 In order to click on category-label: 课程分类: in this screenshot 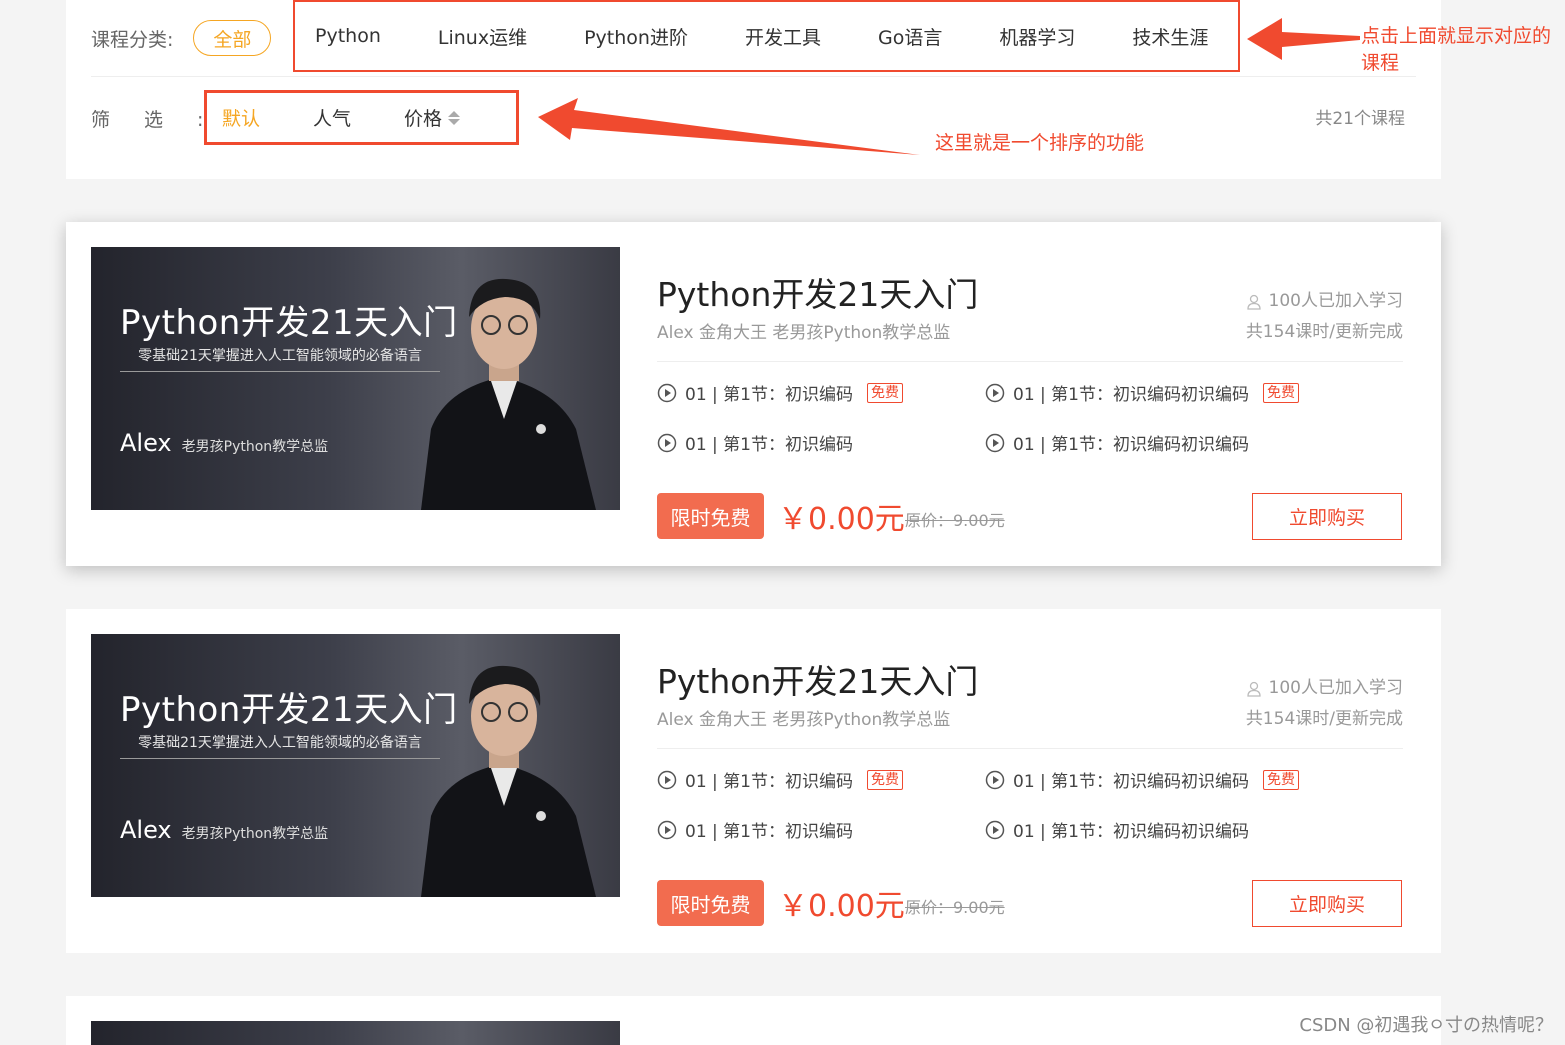, I will do `click(132, 39)`.